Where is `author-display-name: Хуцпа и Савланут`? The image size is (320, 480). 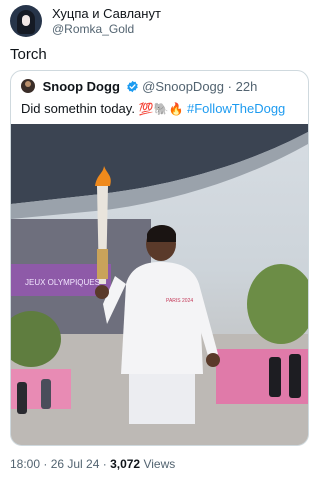
author-display-name: Хуцпа и Савланут is located at coordinates (106, 14).